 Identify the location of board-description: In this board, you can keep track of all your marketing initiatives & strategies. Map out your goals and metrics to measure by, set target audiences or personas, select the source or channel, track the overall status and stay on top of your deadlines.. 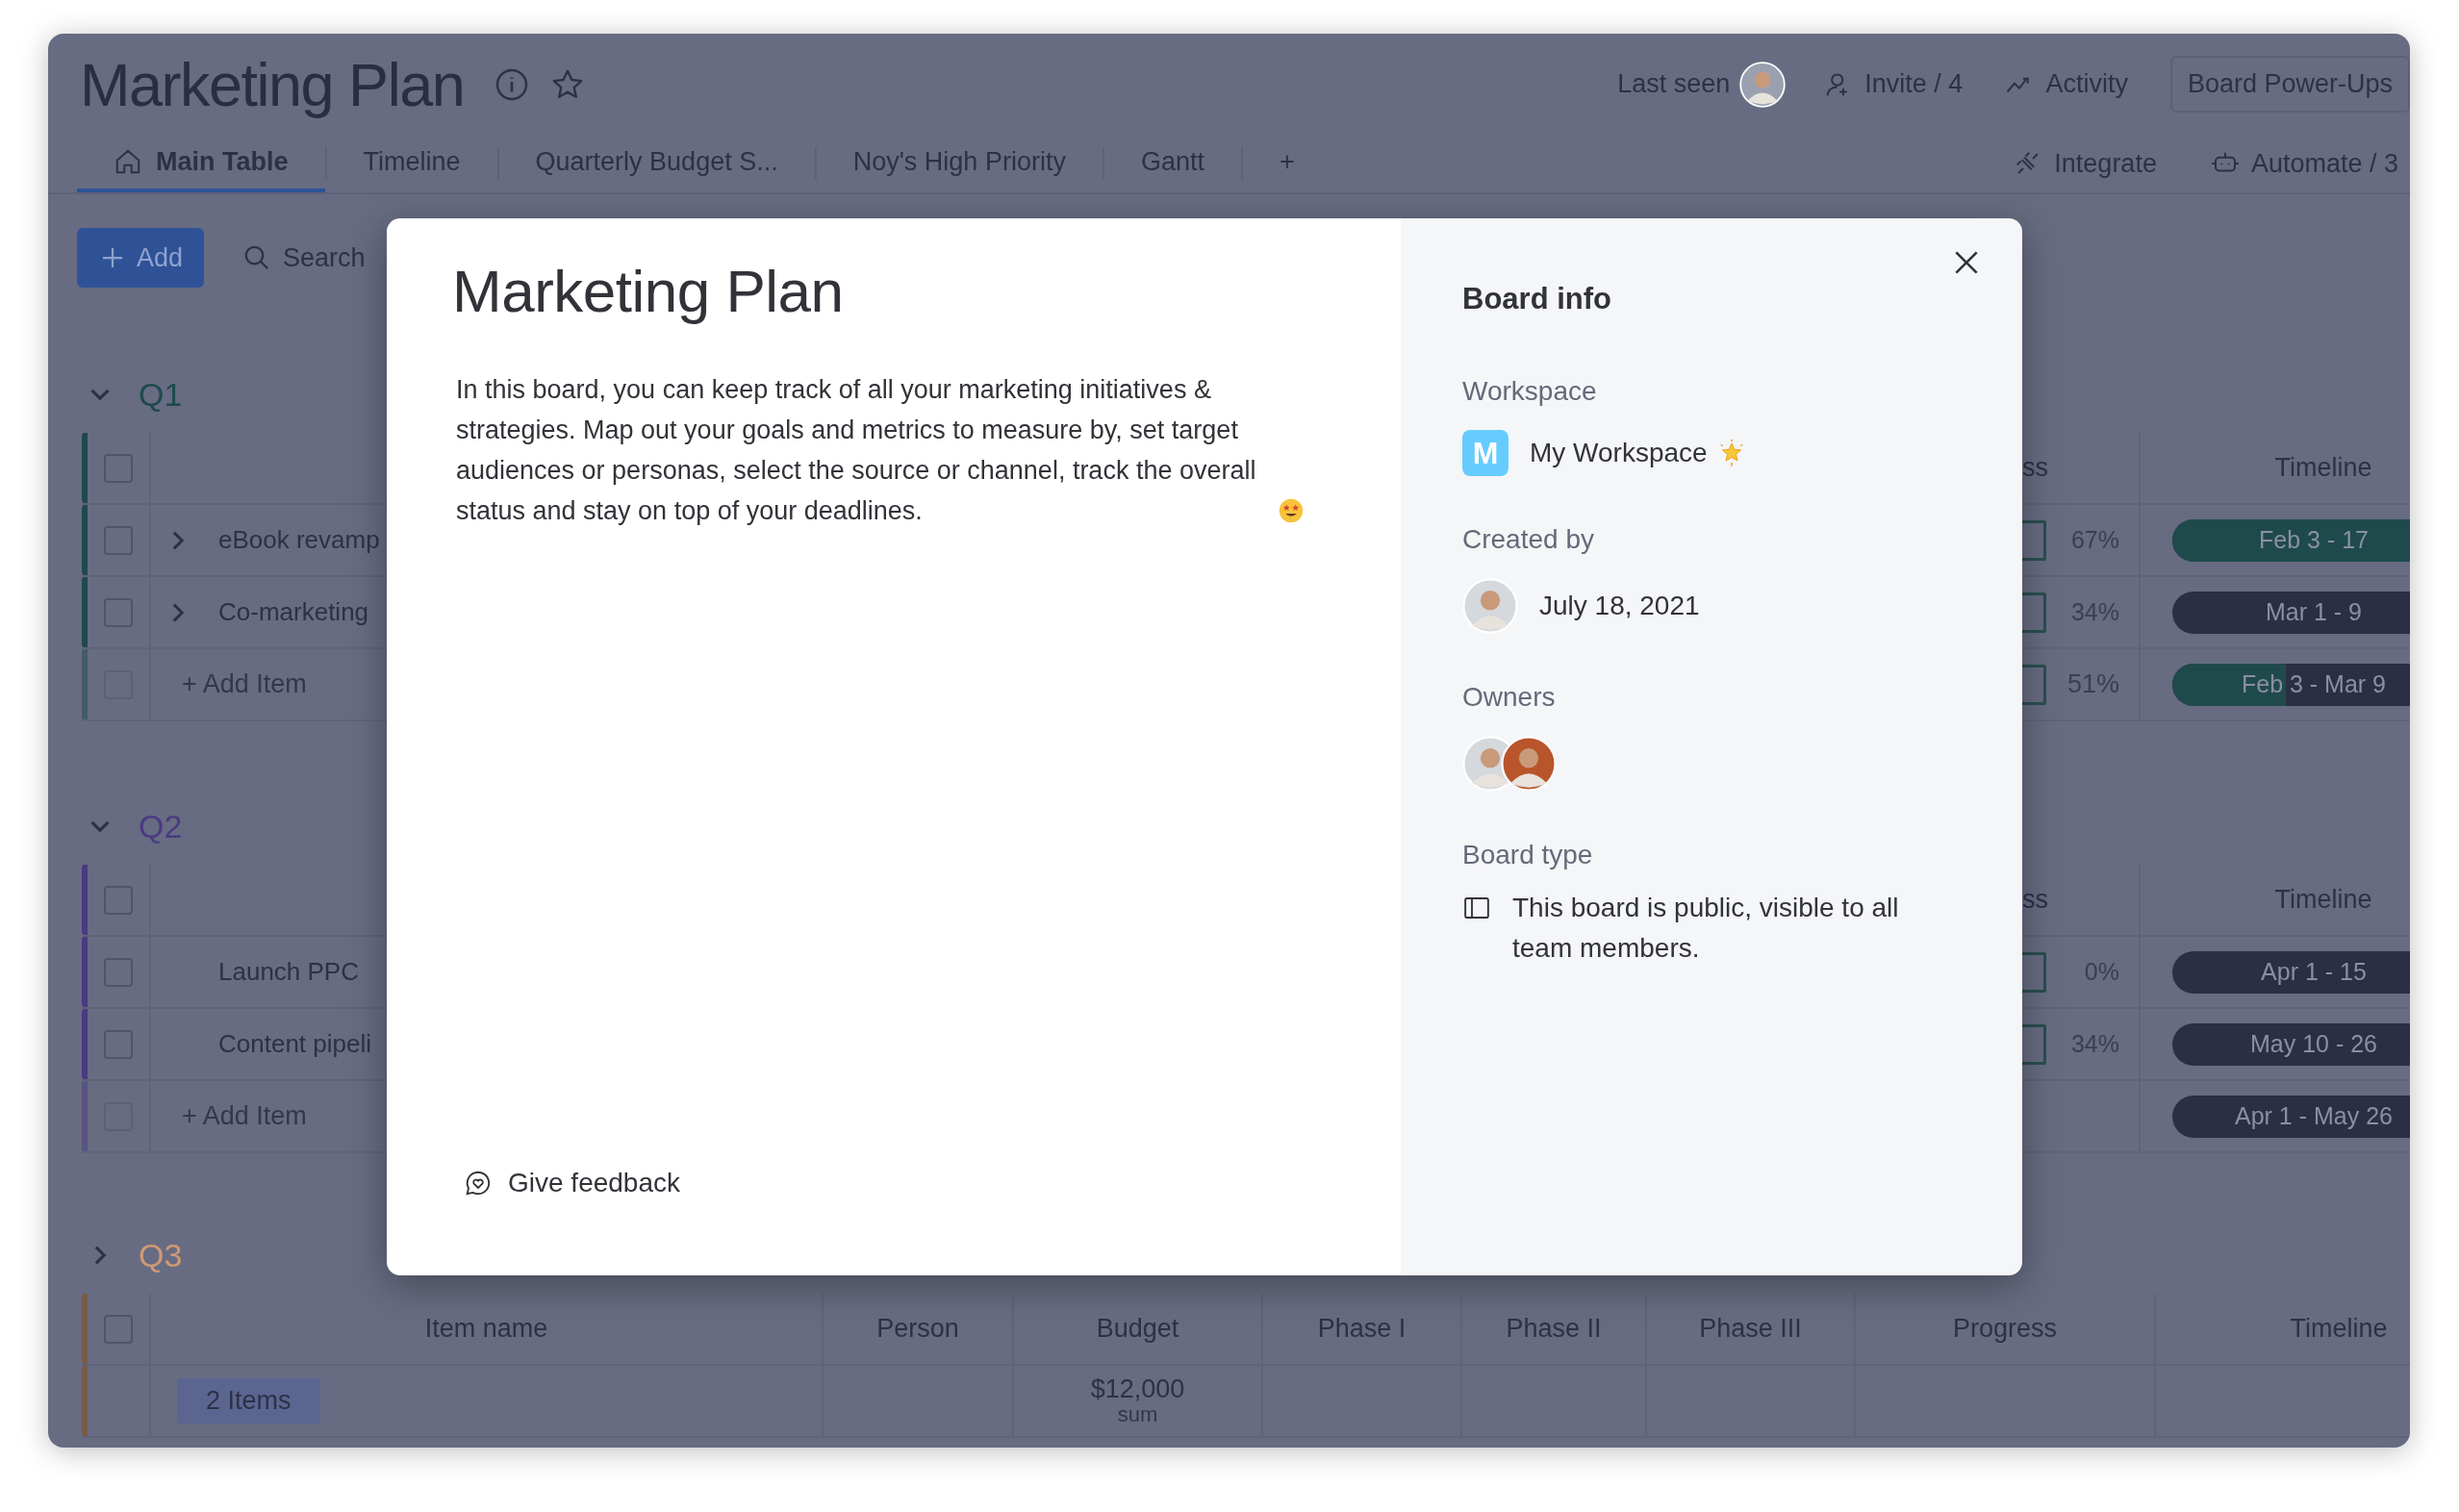
(856, 451).